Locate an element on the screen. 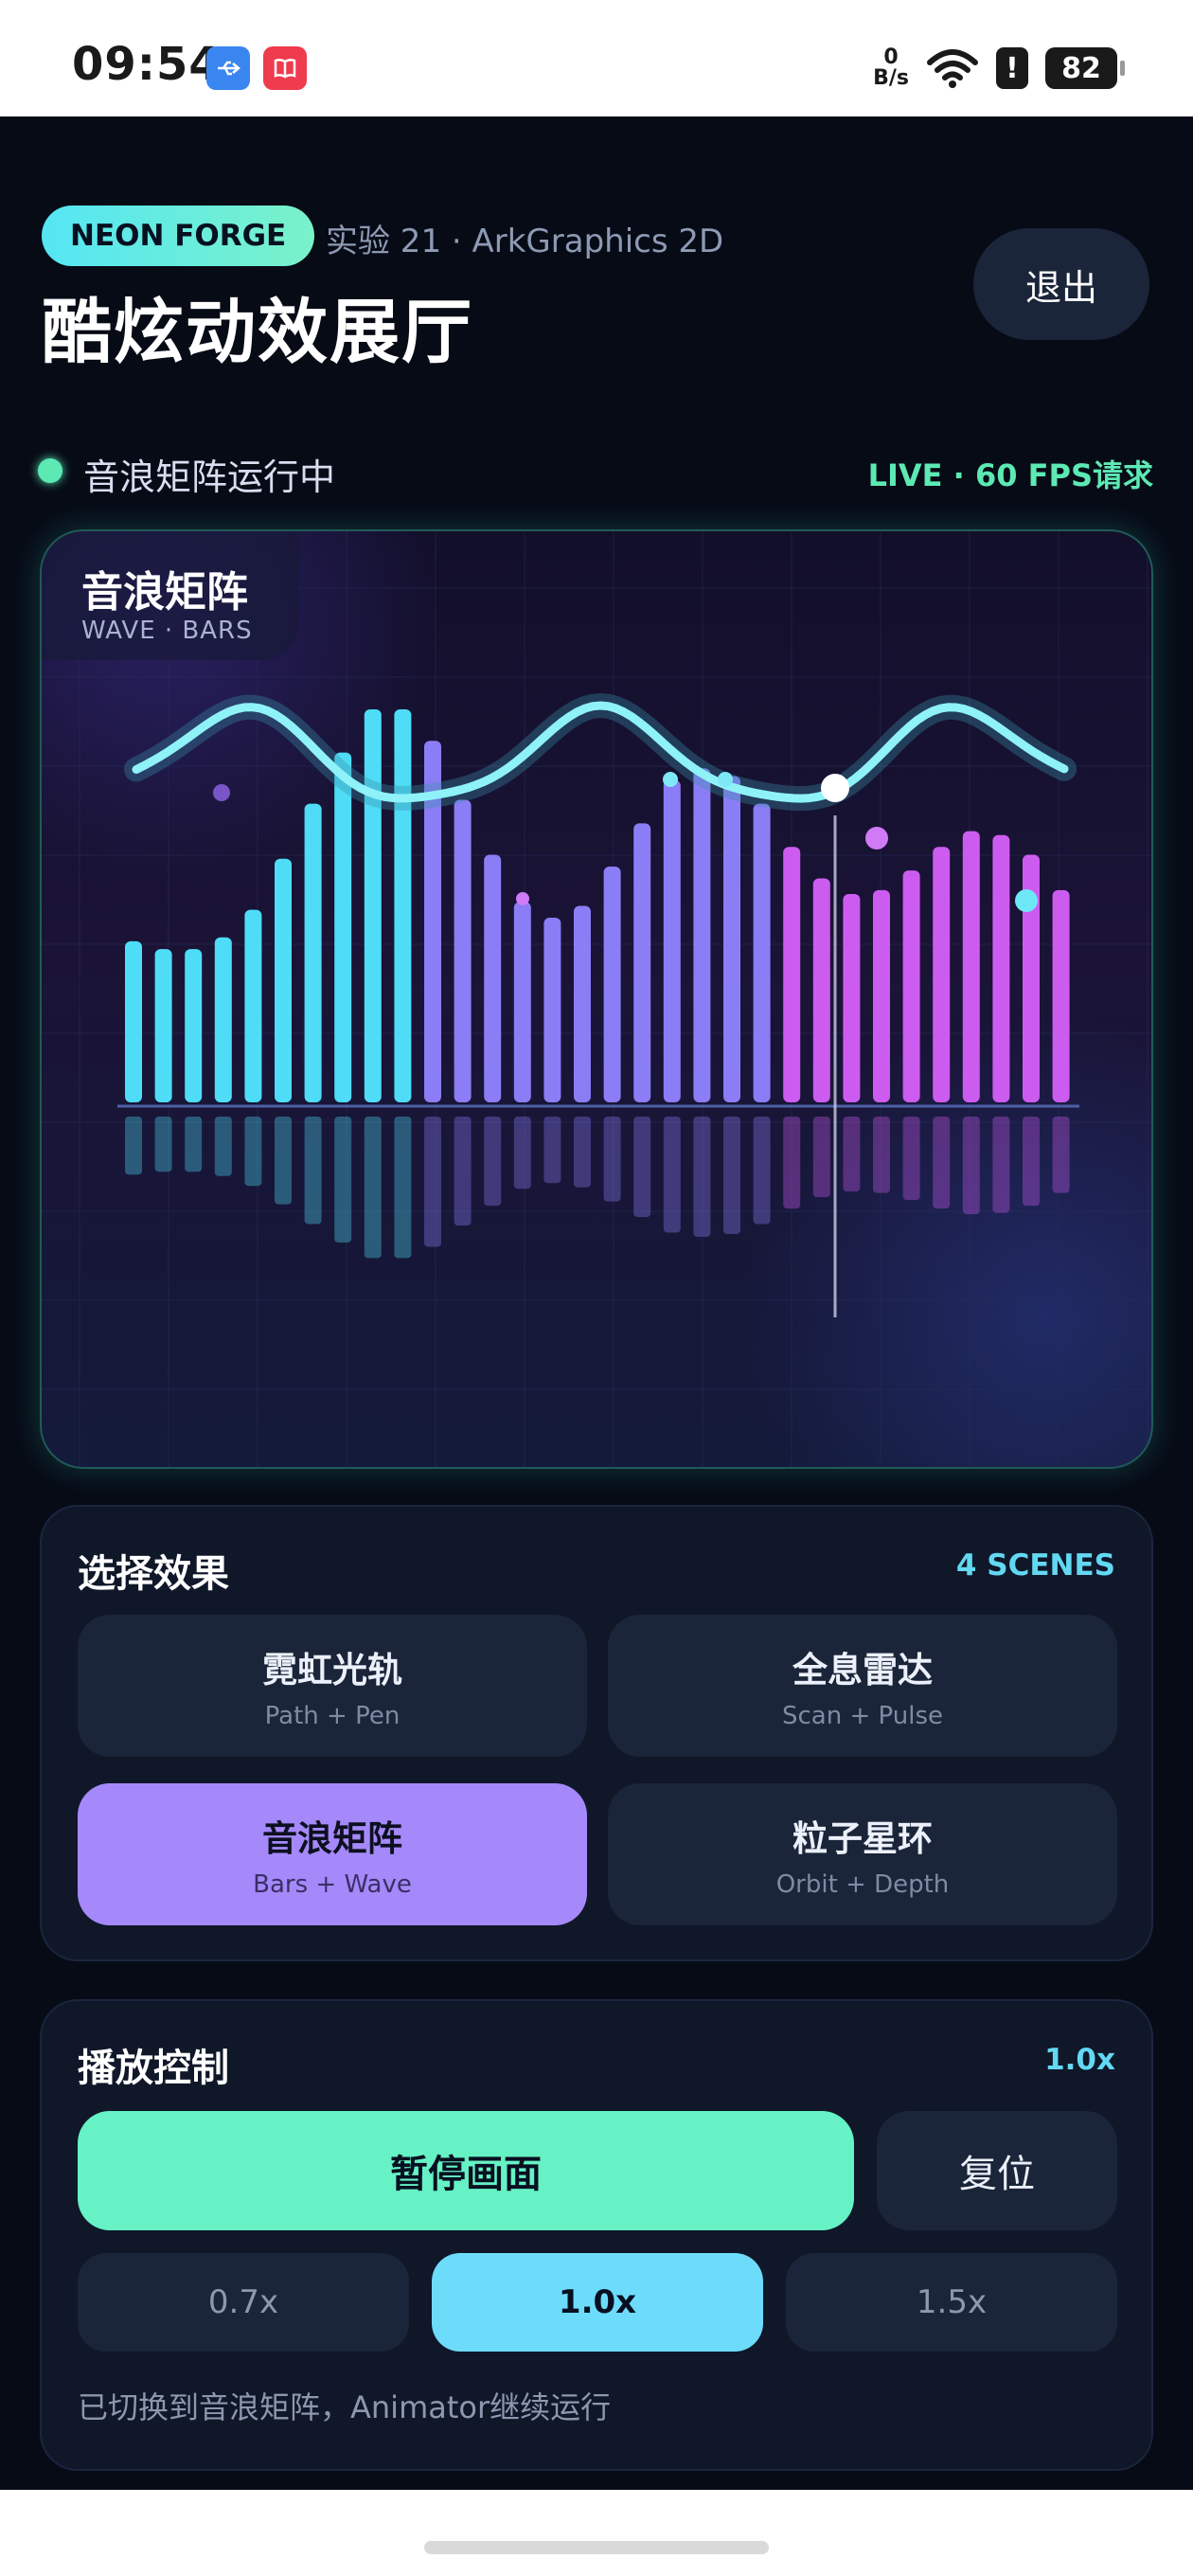 The height and width of the screenshot is (2576, 1193). speed-option-0-7x: 0.7x is located at coordinates (243, 2302).